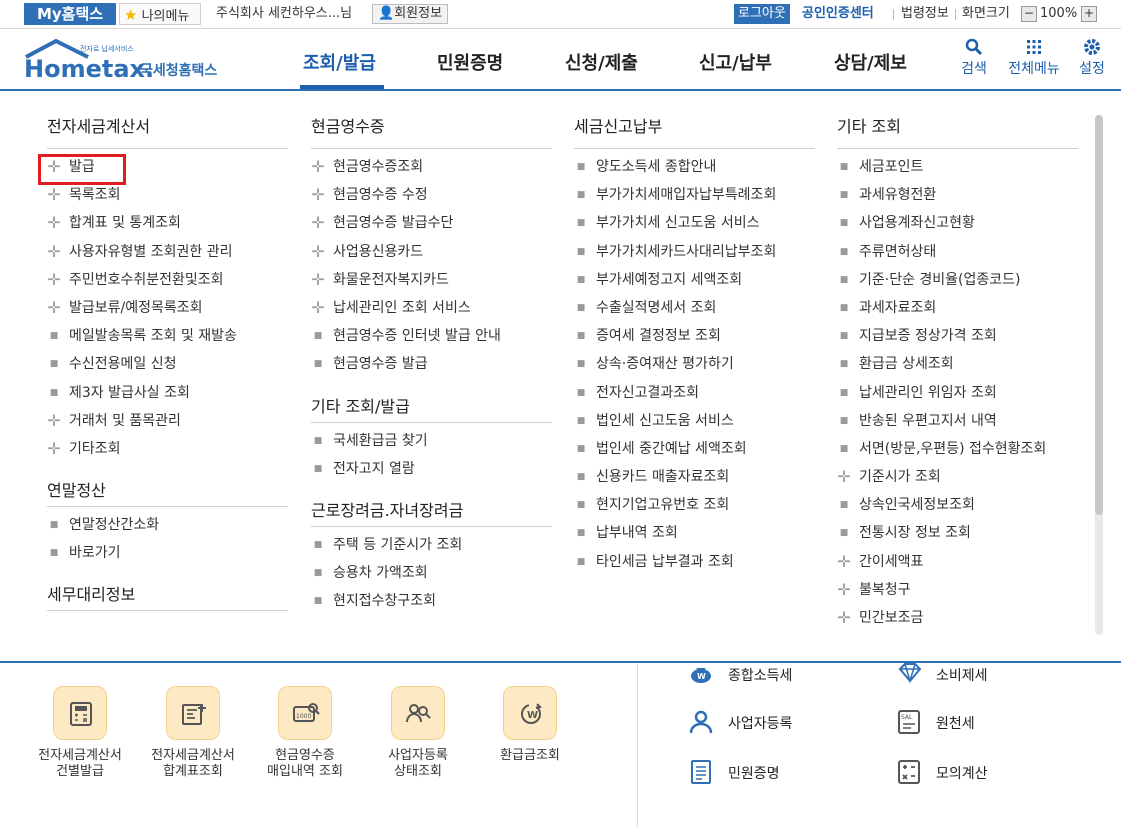 The height and width of the screenshot is (827, 1121). Describe the element at coordinates (762, 14) in the screenshot. I see `logout-button: 로그아웃` at that location.